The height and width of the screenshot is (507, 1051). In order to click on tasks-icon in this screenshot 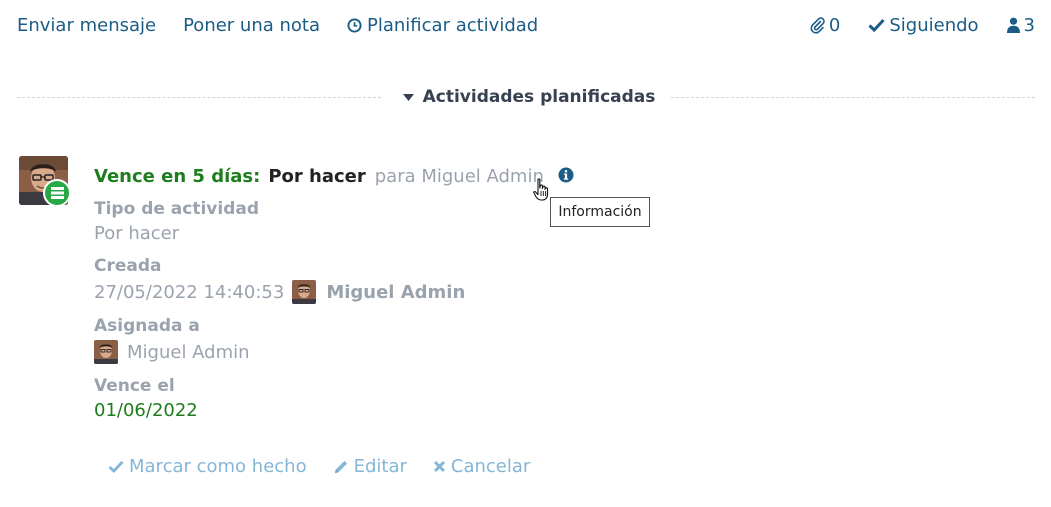, I will do `click(57, 193)`.